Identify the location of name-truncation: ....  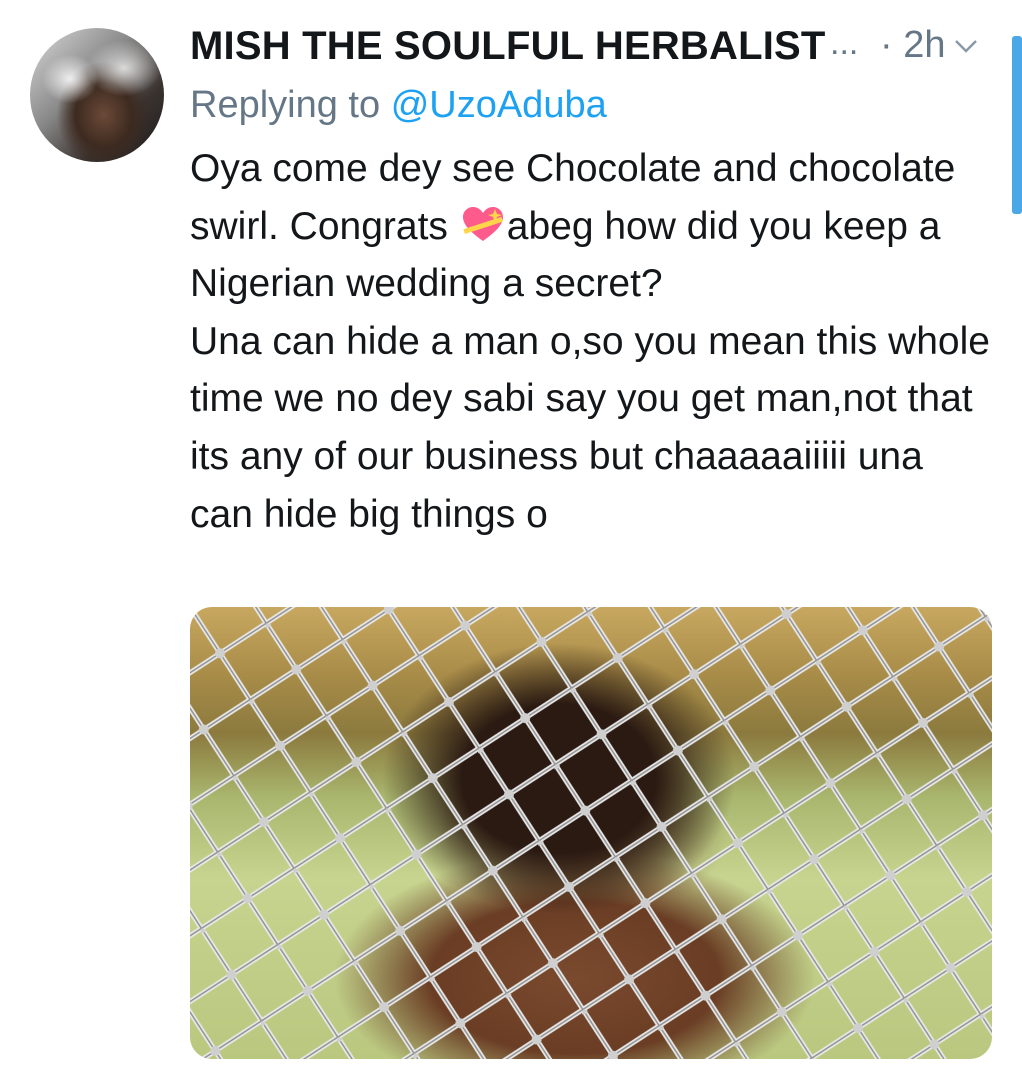
(844, 43).